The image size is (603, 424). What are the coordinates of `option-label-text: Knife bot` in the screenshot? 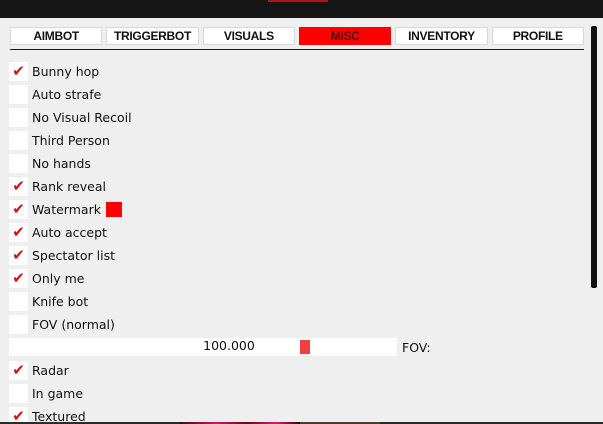 It's located at (60, 301).